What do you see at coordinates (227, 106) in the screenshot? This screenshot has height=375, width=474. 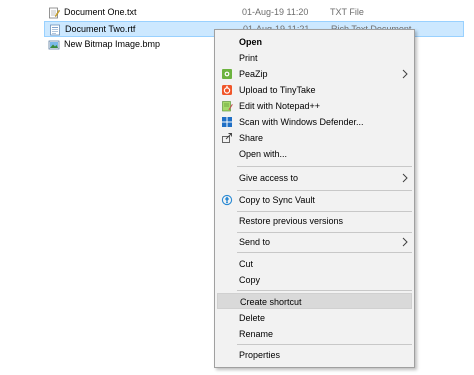 I see `notepadpp-icon` at bounding box center [227, 106].